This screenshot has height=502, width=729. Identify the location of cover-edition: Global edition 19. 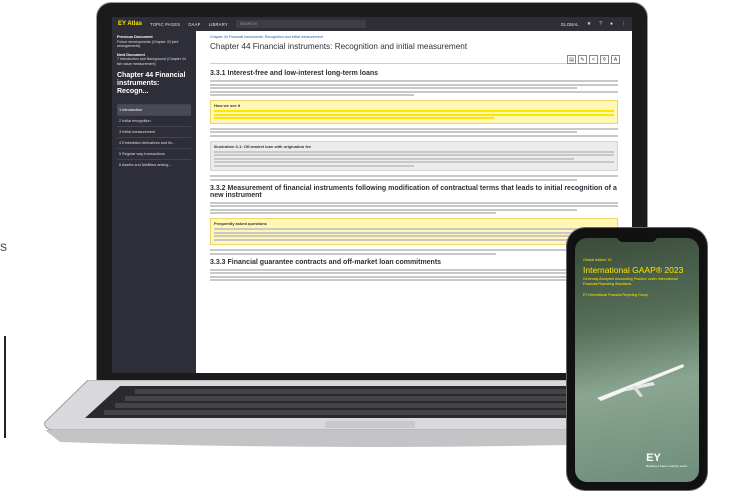
(597, 260).